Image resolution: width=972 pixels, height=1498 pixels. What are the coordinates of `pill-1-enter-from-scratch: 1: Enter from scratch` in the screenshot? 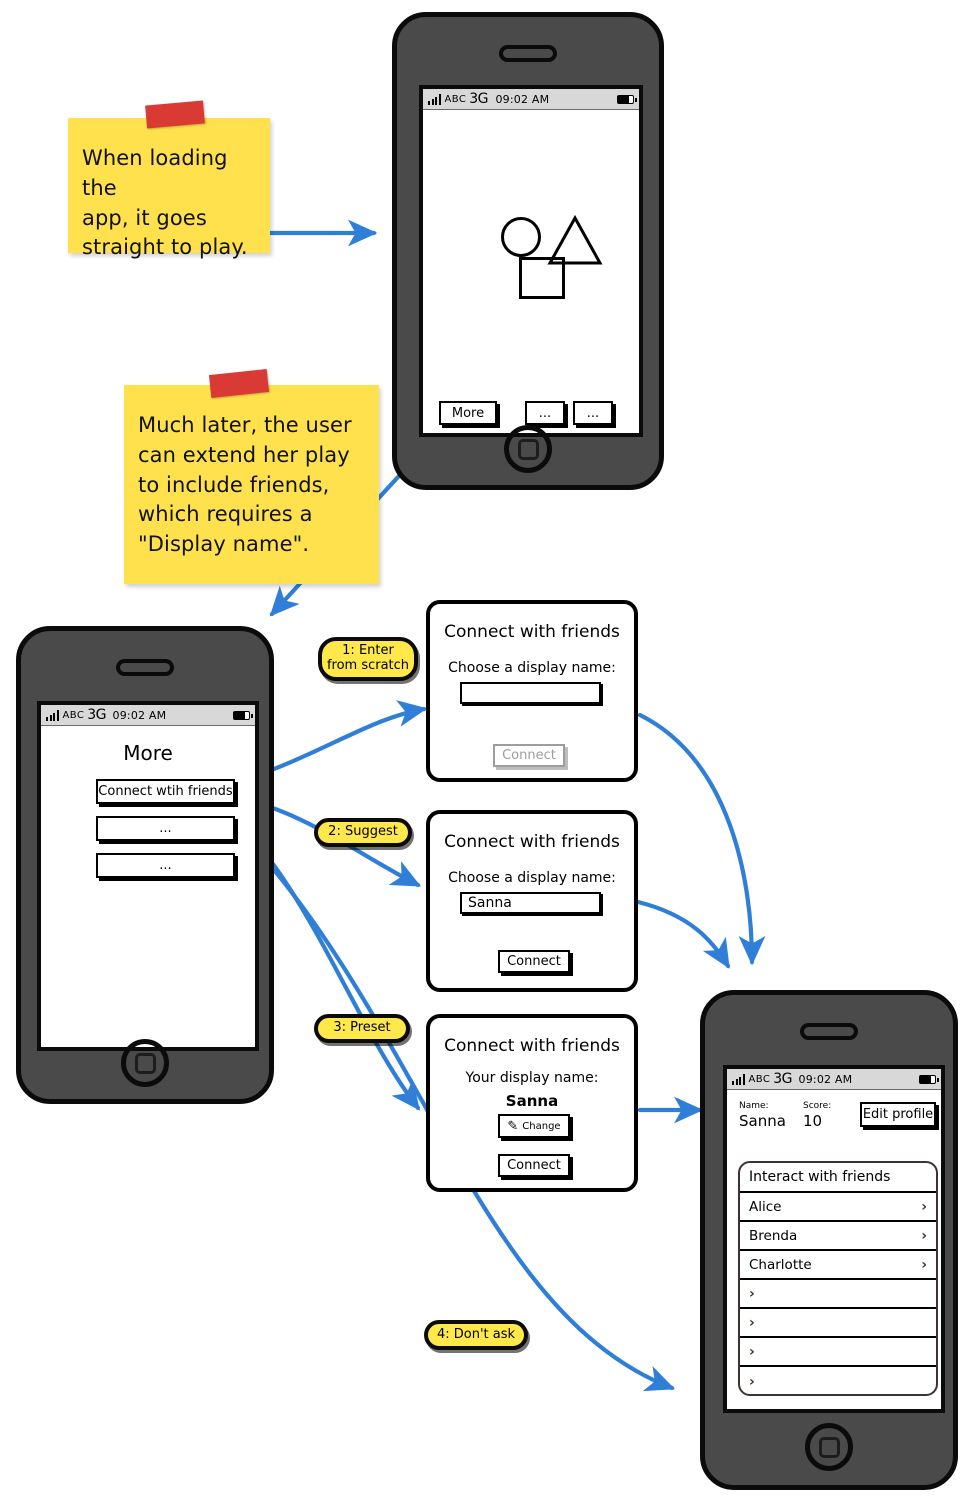 It's located at (368, 659).